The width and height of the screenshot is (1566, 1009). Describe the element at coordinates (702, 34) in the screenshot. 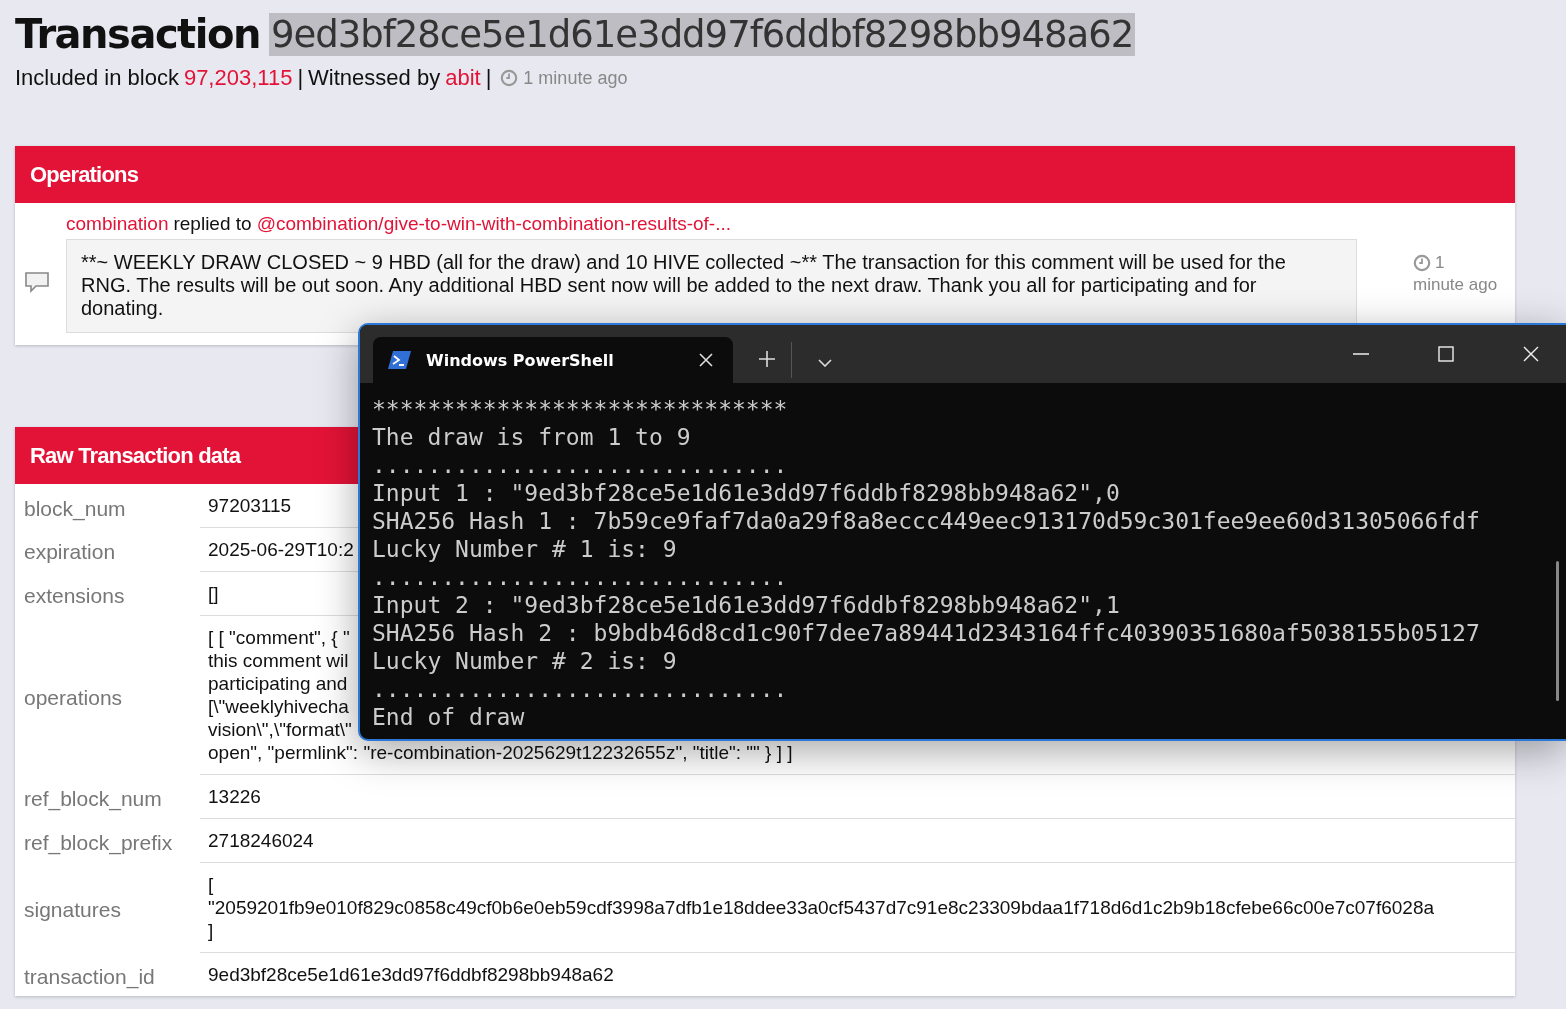

I see `transaction-hash: 9ed3bf28ce5e1d61e3dd97f6ddbf8298bb948a62` at that location.